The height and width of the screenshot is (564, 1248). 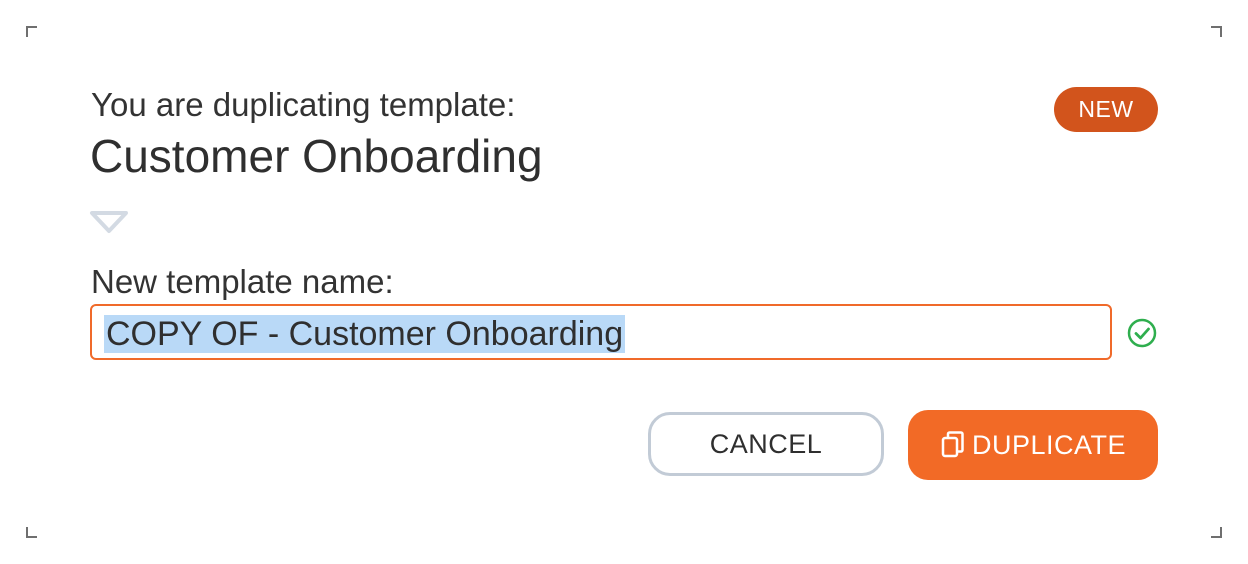 What do you see at coordinates (303, 104) in the screenshot?
I see `dialog-subtitle: You are duplicating template:` at bounding box center [303, 104].